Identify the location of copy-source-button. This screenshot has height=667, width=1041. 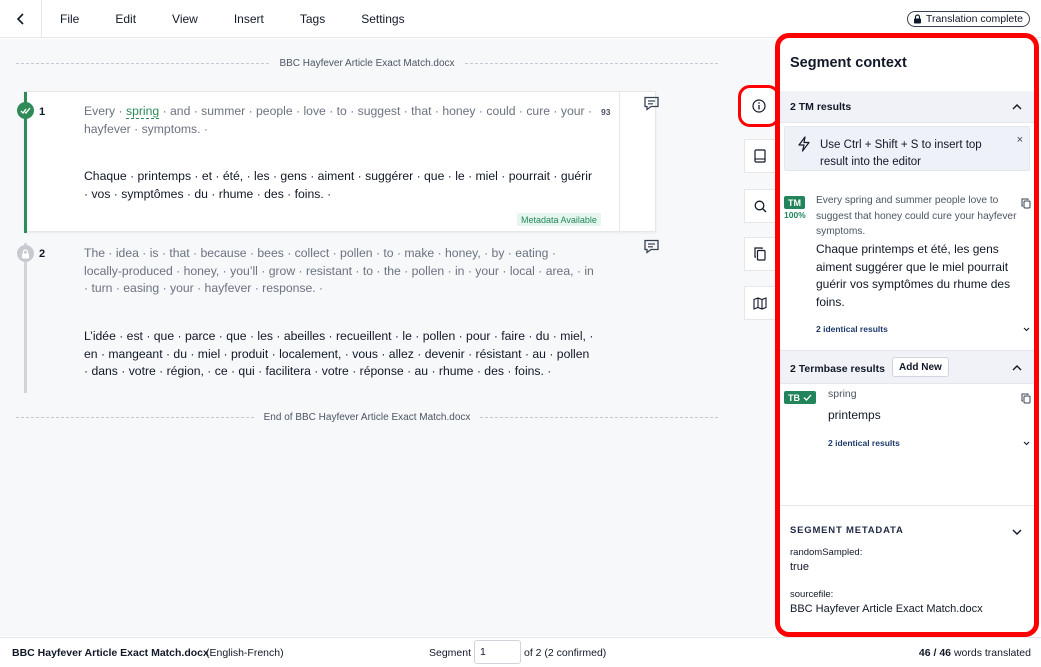
(759, 254).